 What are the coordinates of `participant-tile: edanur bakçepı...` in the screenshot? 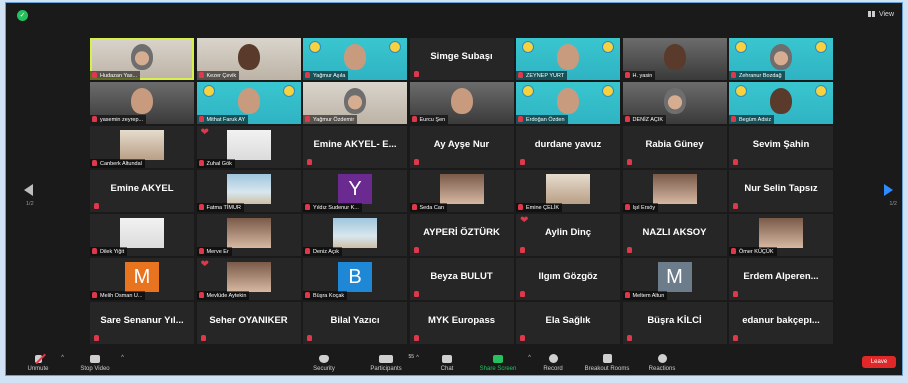 It's located at (781, 323).